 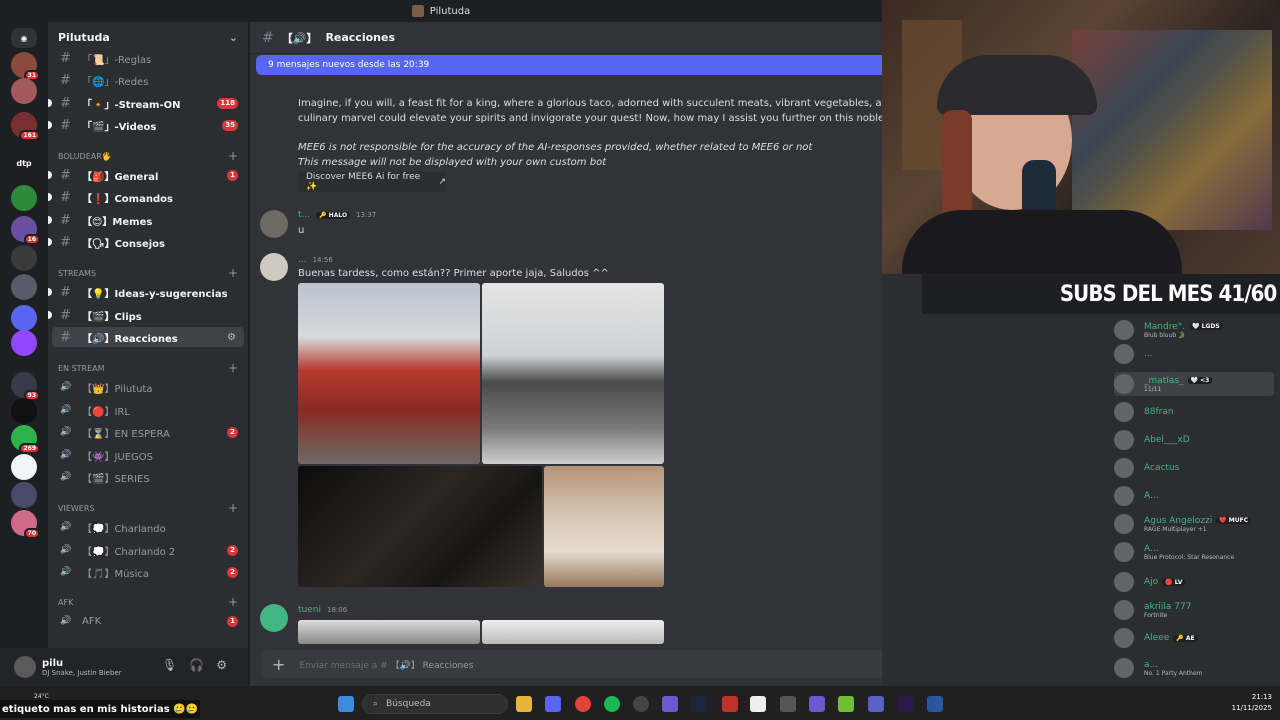 I want to click on member-item: Aleee 🔑 AE, so click(x=1156, y=638).